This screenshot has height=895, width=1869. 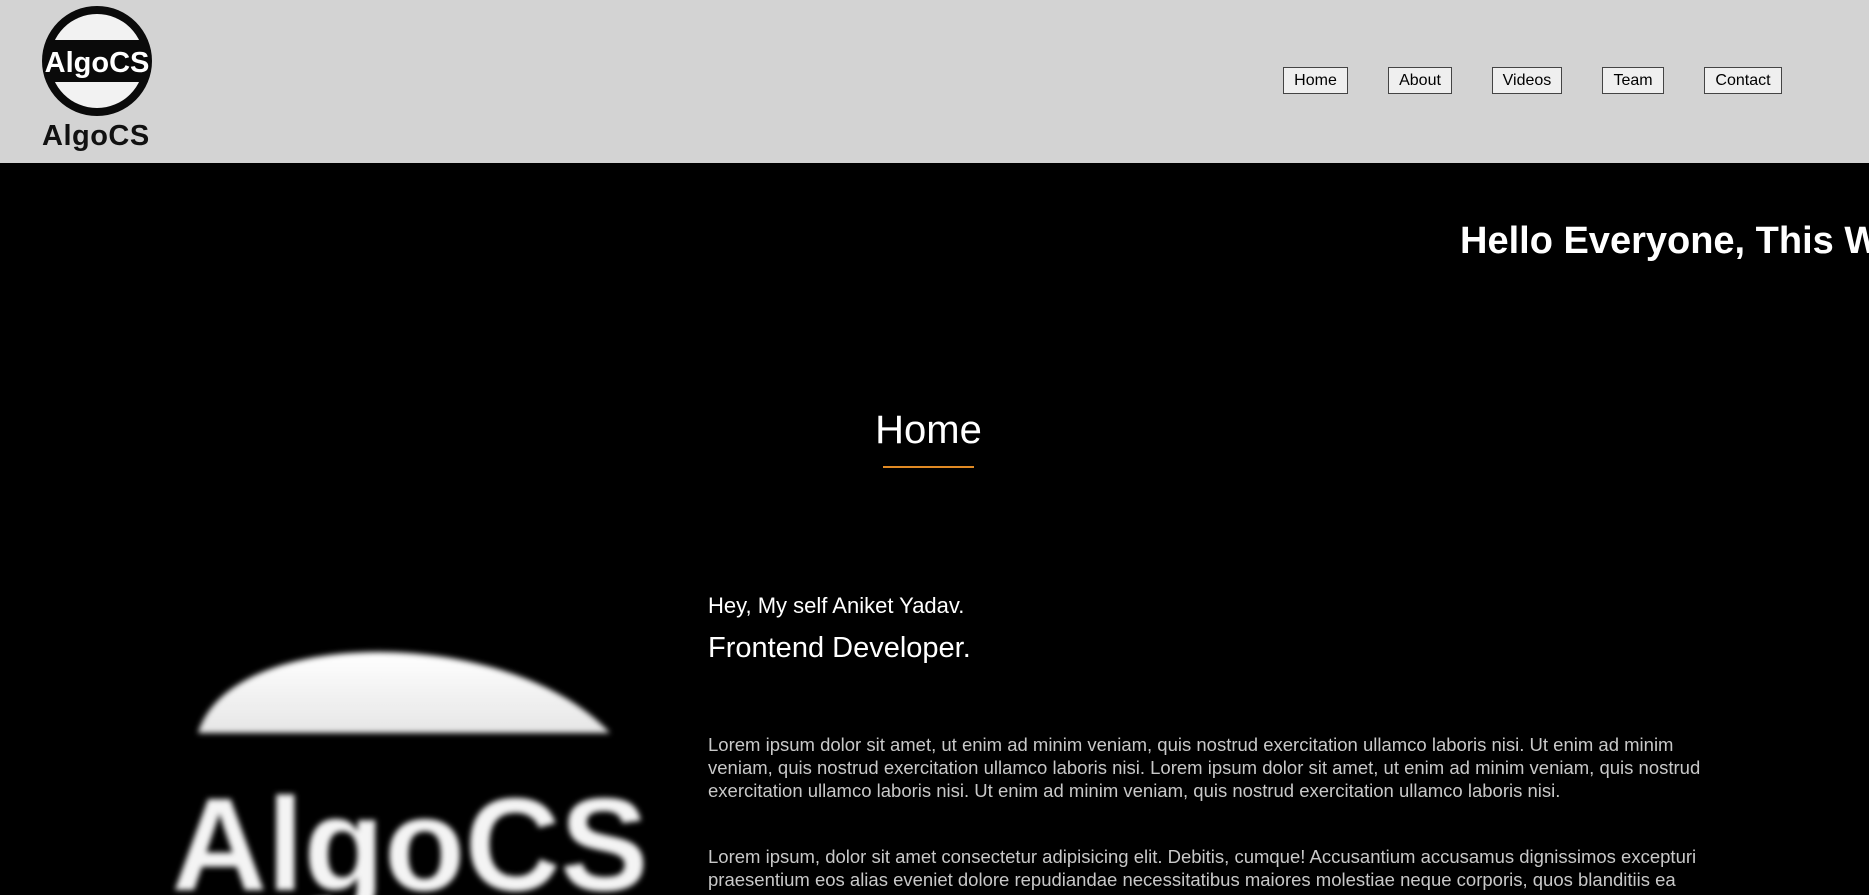 I want to click on nav-about-button: About, so click(x=1420, y=80).